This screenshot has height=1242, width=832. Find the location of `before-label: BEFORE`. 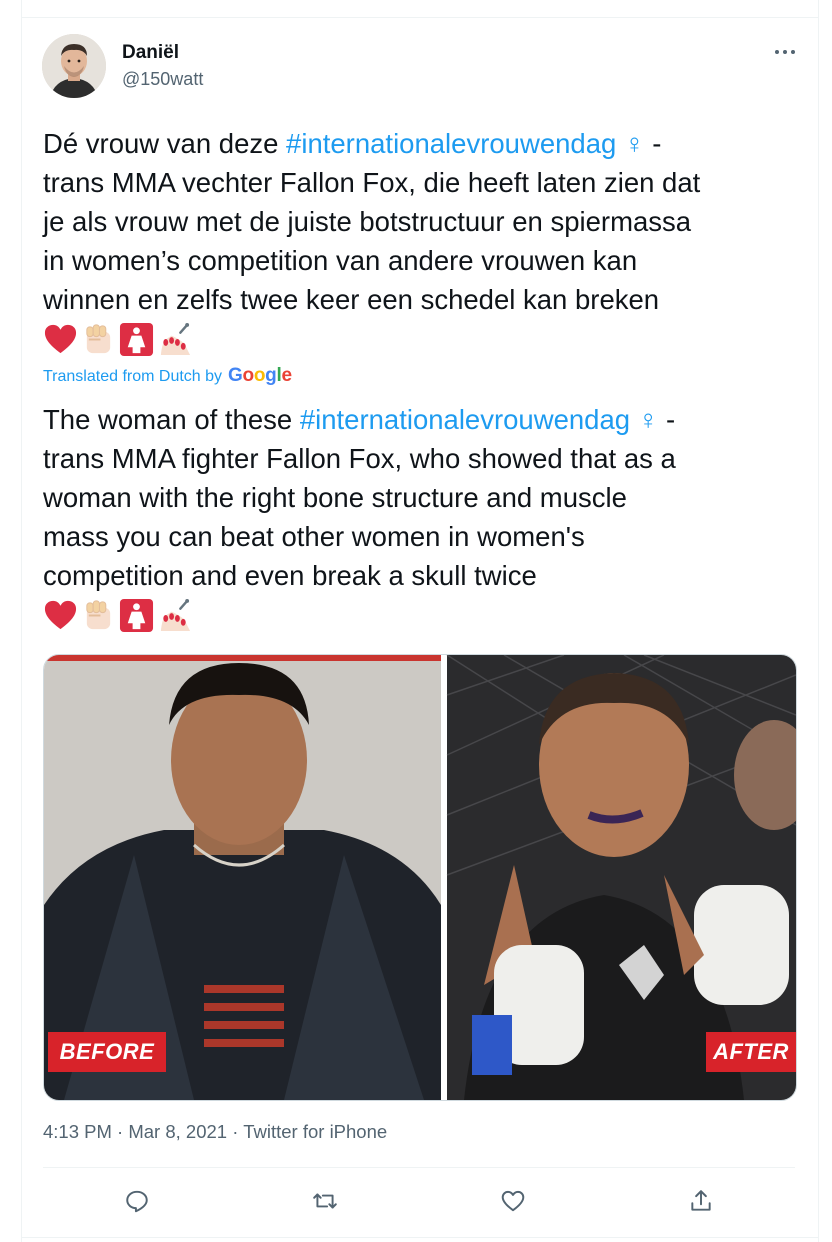

before-label: BEFORE is located at coordinates (107, 1051).